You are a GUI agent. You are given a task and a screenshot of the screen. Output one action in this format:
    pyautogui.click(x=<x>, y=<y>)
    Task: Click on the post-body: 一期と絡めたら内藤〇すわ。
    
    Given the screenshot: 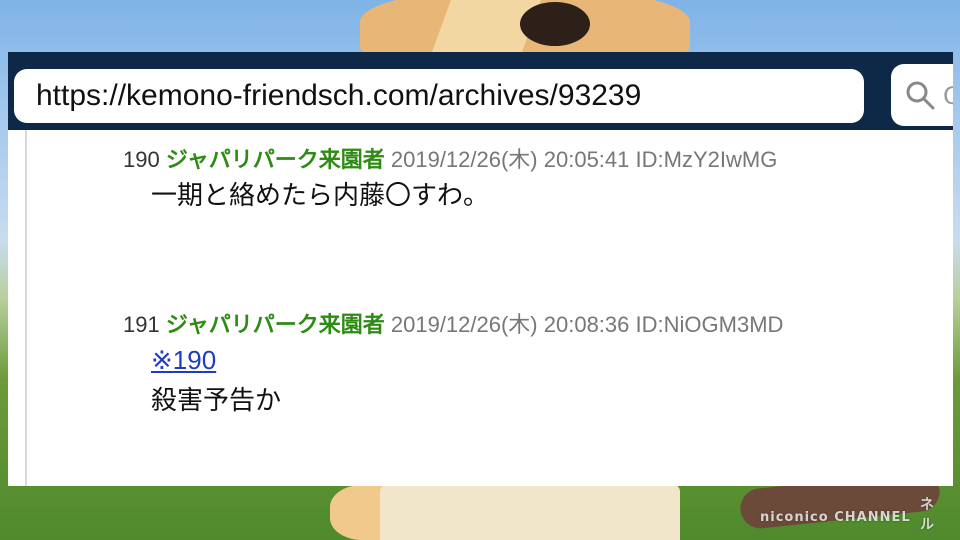 What is the action you would take?
    pyautogui.click(x=464, y=195)
    